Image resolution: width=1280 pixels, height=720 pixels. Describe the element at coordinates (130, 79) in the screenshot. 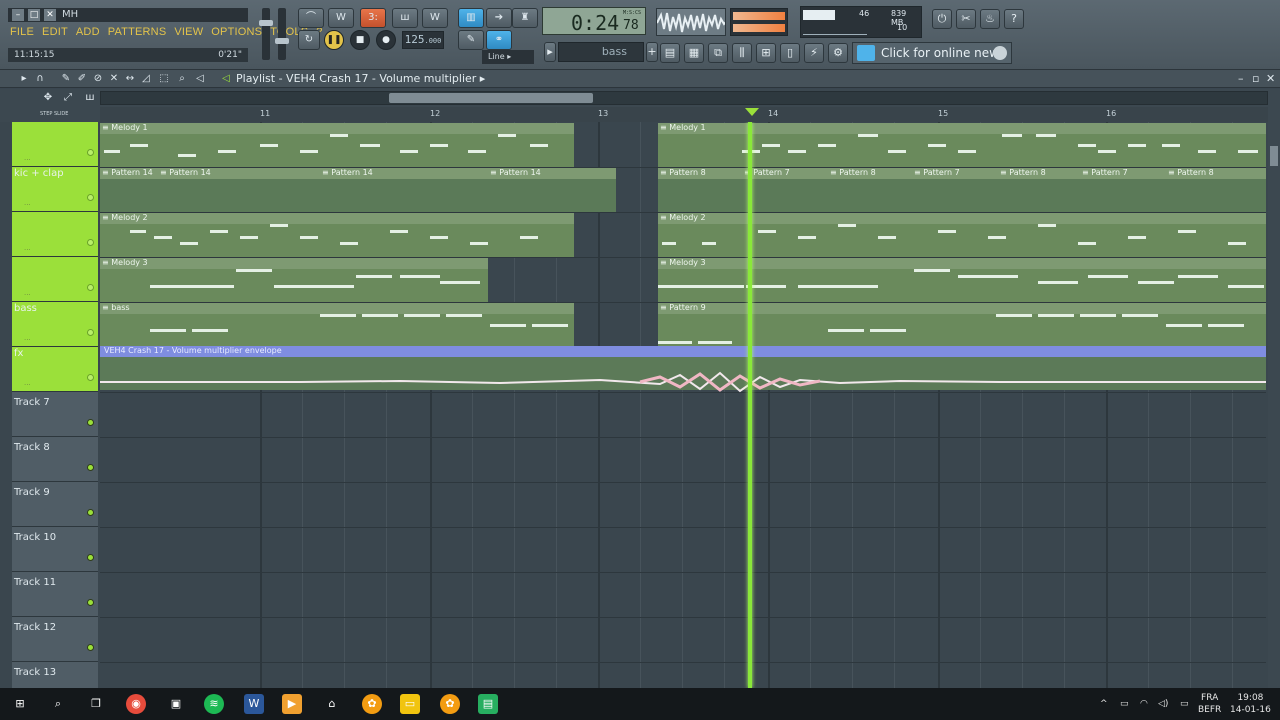

I see `slip-icon: ↔` at that location.